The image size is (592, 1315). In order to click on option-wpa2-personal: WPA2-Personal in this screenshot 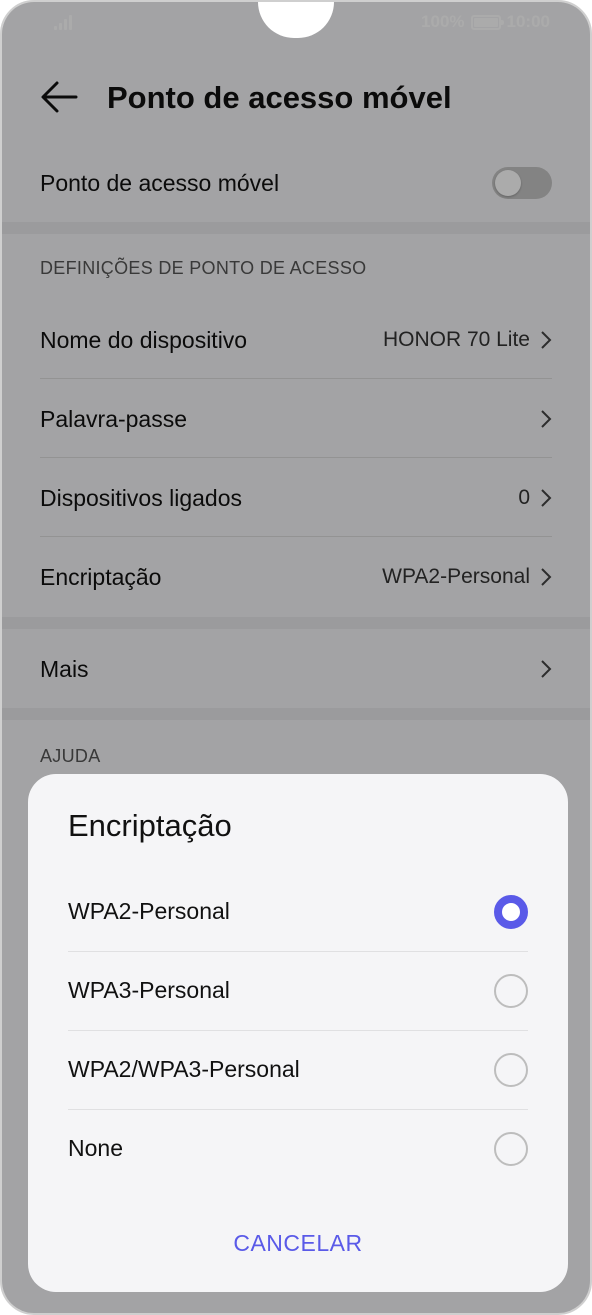, I will do `click(298, 911)`.